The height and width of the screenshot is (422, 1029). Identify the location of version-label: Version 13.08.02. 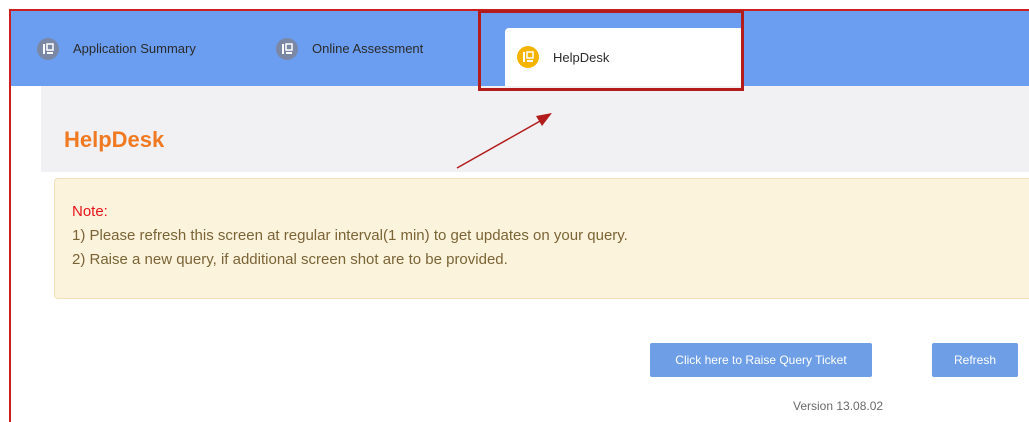
(838, 406).